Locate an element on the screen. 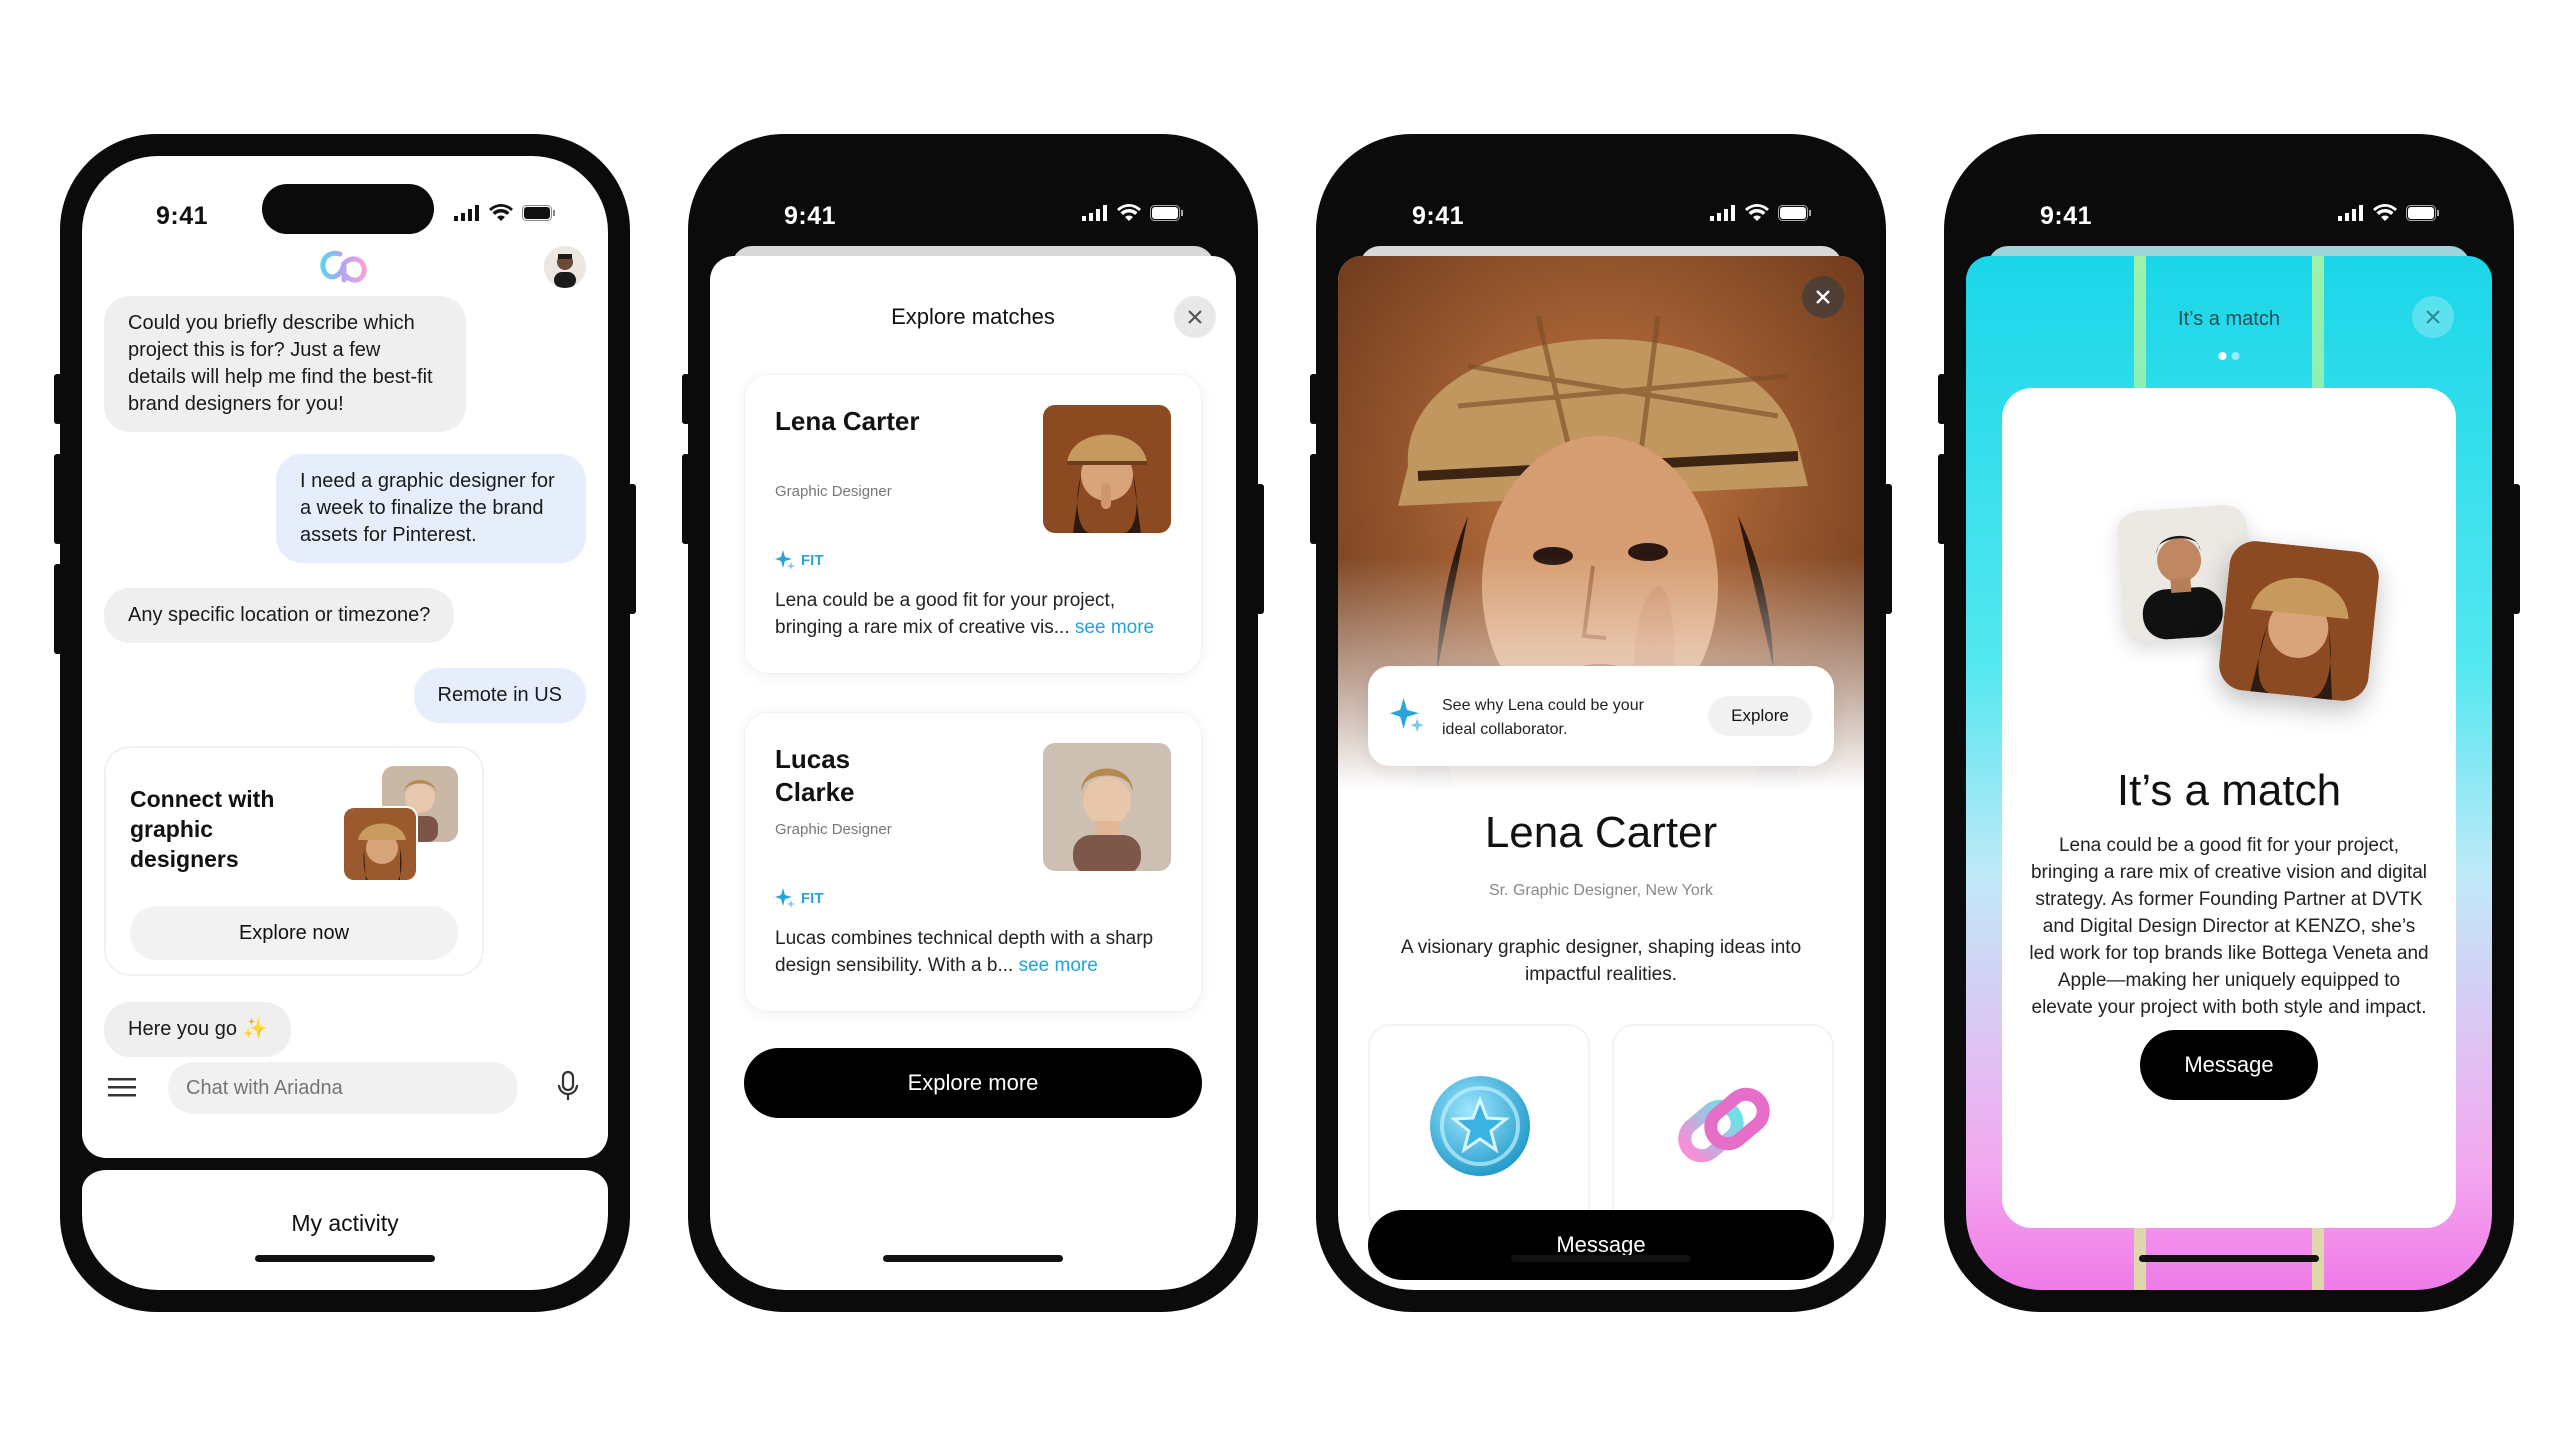  explore-button: Explore is located at coordinates (1760, 716).